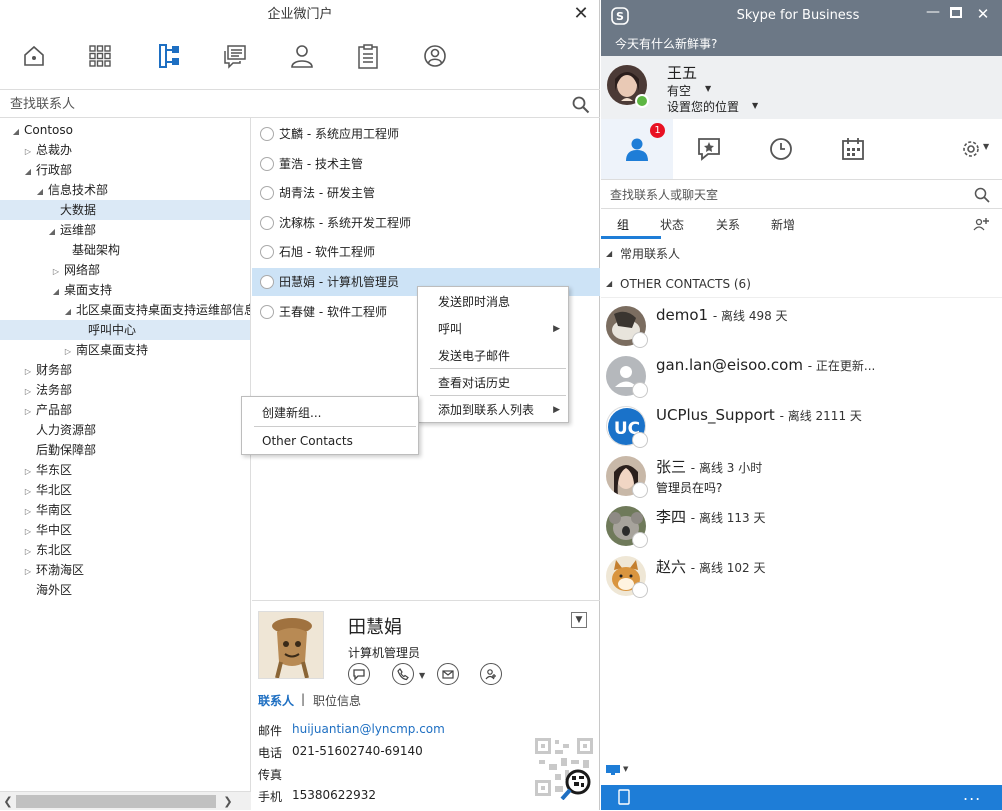 The image size is (1002, 811). What do you see at coordinates (983, 14) in the screenshot?
I see `skype-close-button: ✕` at bounding box center [983, 14].